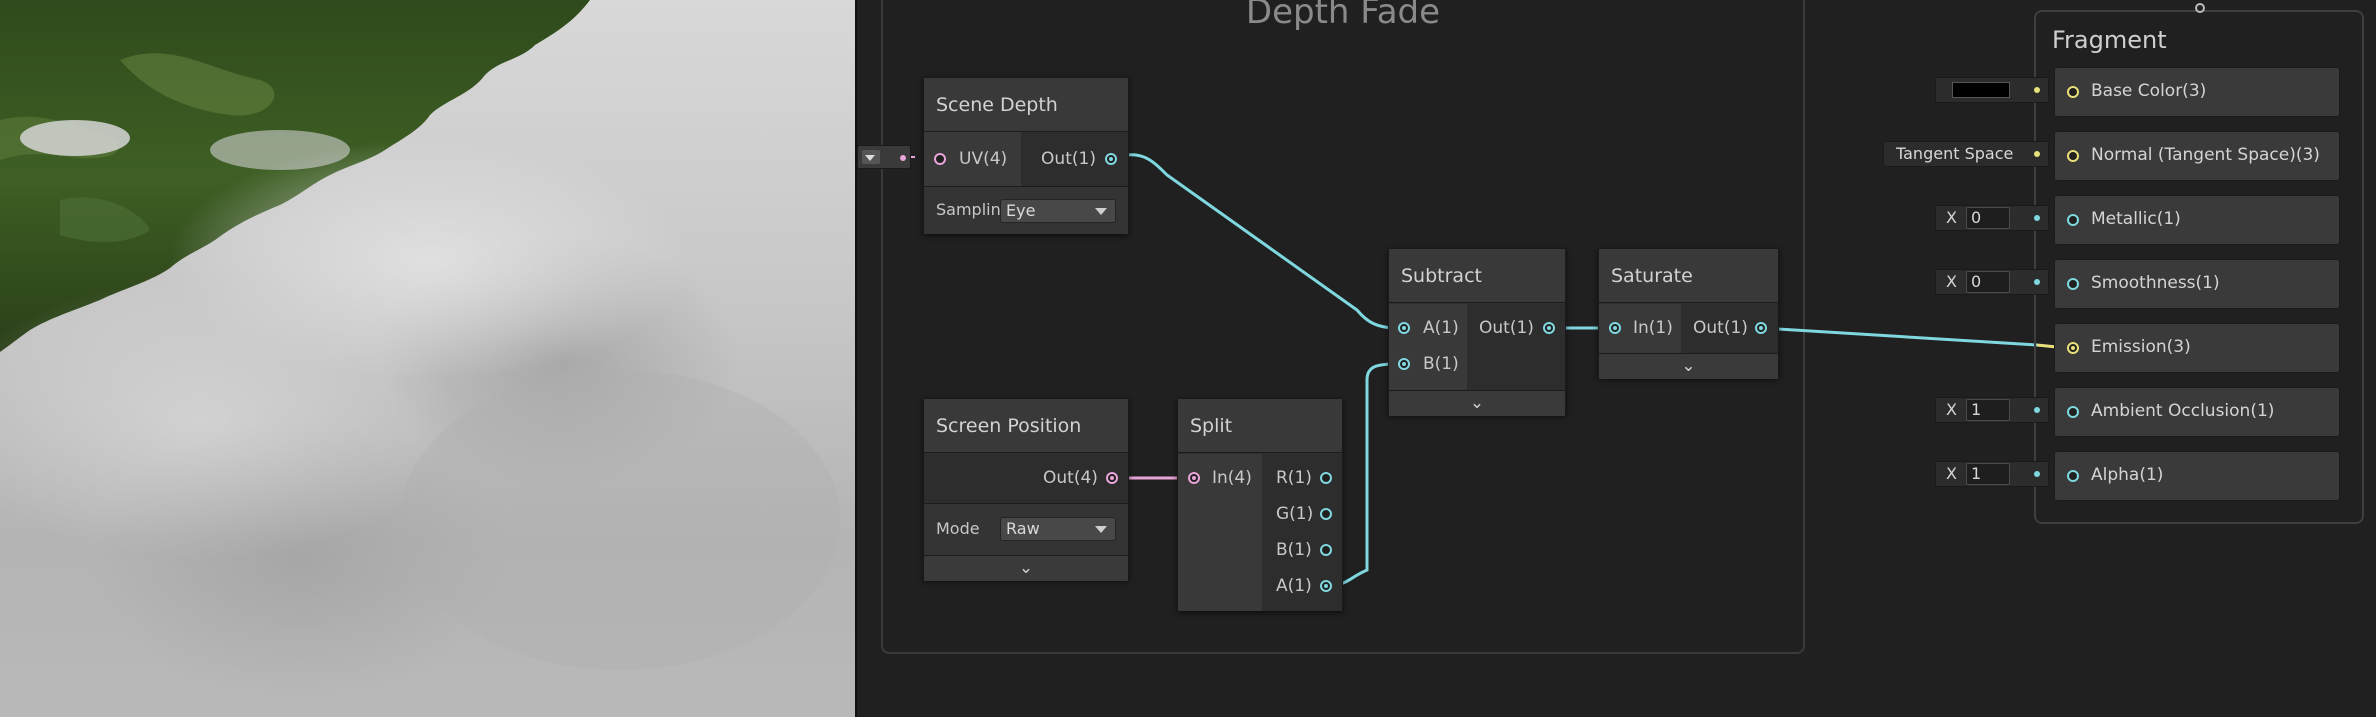 The height and width of the screenshot is (717, 2376). I want to click on smoothness-field: X 0, so click(1992, 282).